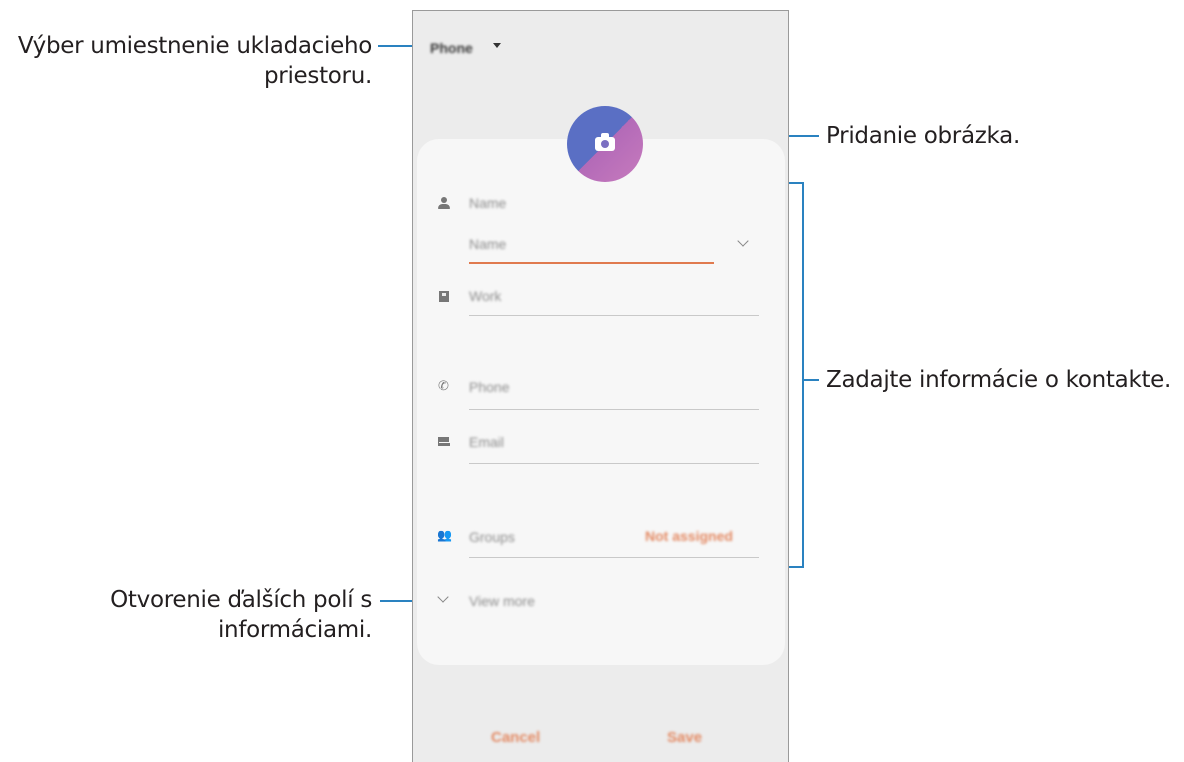 The height and width of the screenshot is (762, 1184). What do you see at coordinates (614, 409) in the screenshot?
I see `phone-underline` at bounding box center [614, 409].